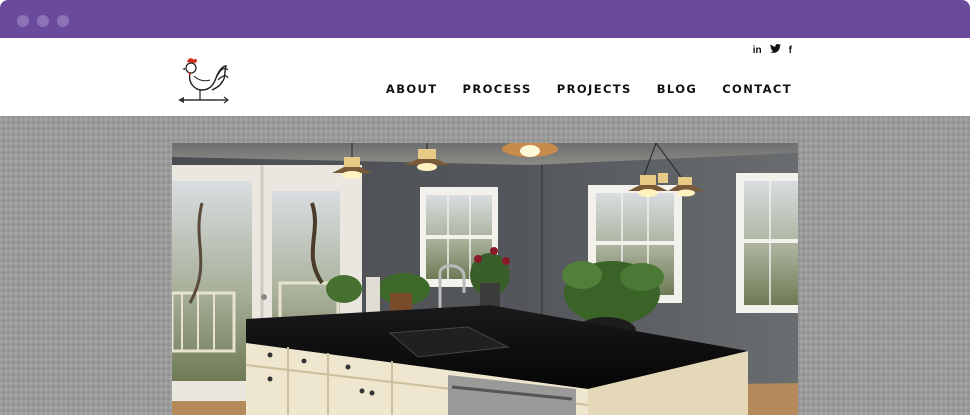 The width and height of the screenshot is (970, 415). I want to click on linkedin-icon: in, so click(757, 50).